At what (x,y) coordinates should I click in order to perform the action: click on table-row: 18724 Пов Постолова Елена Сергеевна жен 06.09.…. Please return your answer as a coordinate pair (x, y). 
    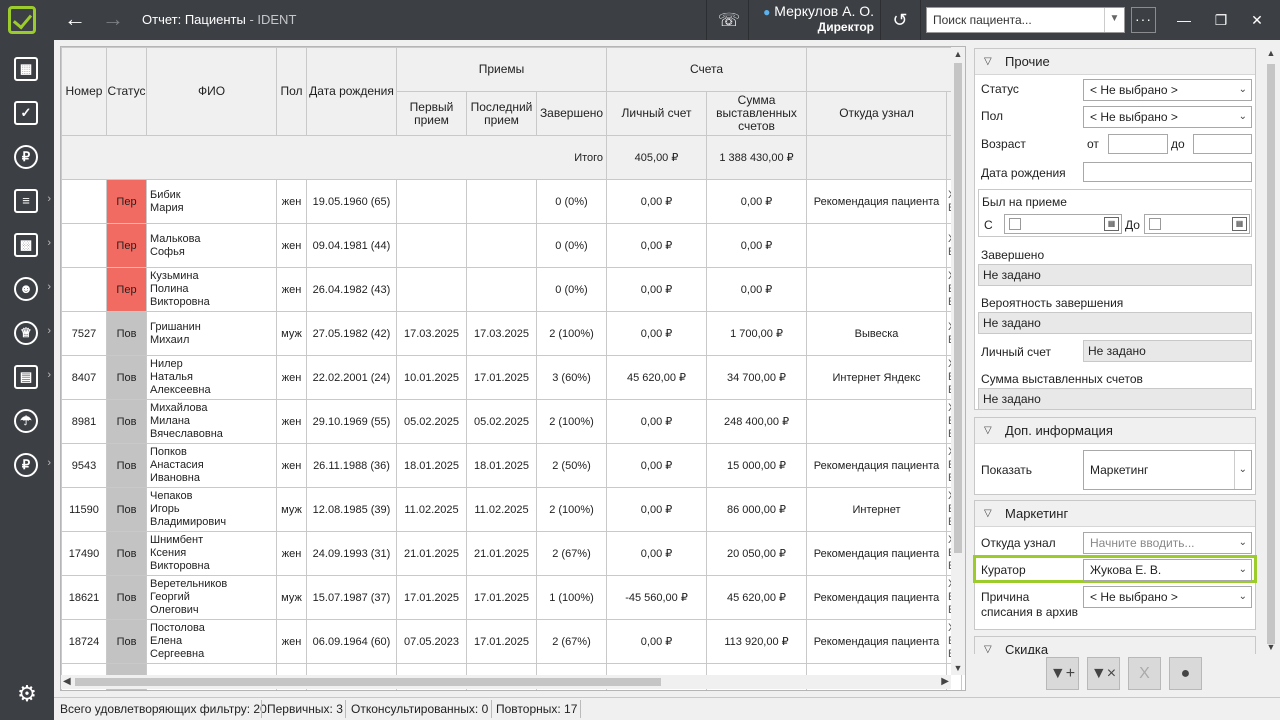
    Looking at the image, I should click on (512, 641).